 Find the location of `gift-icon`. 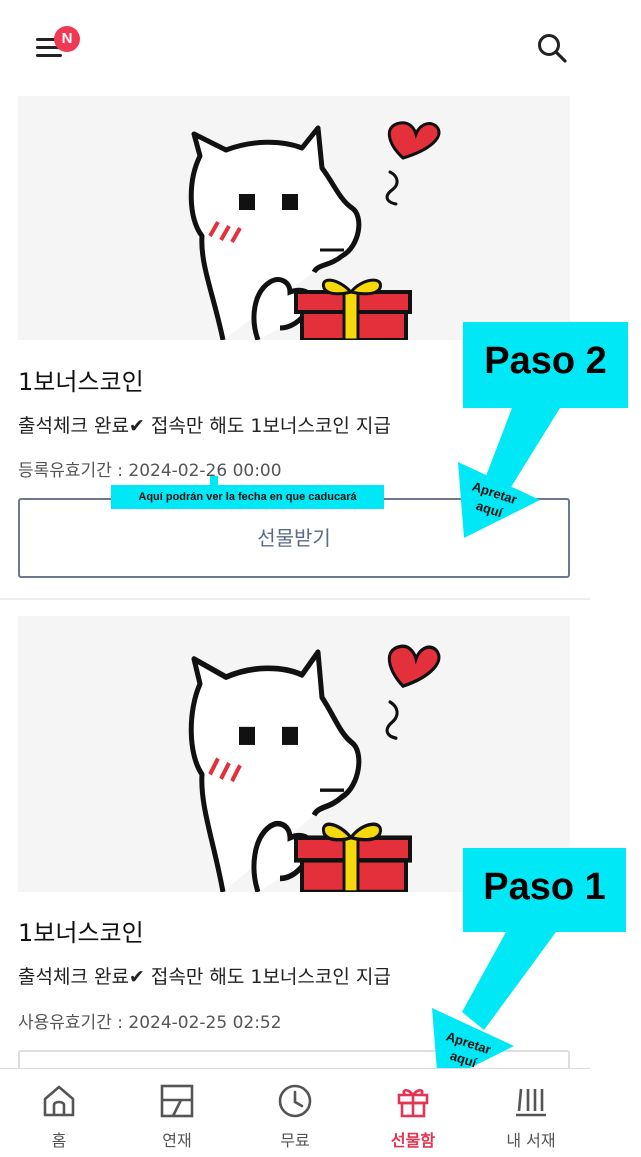

gift-icon is located at coordinates (413, 1103).